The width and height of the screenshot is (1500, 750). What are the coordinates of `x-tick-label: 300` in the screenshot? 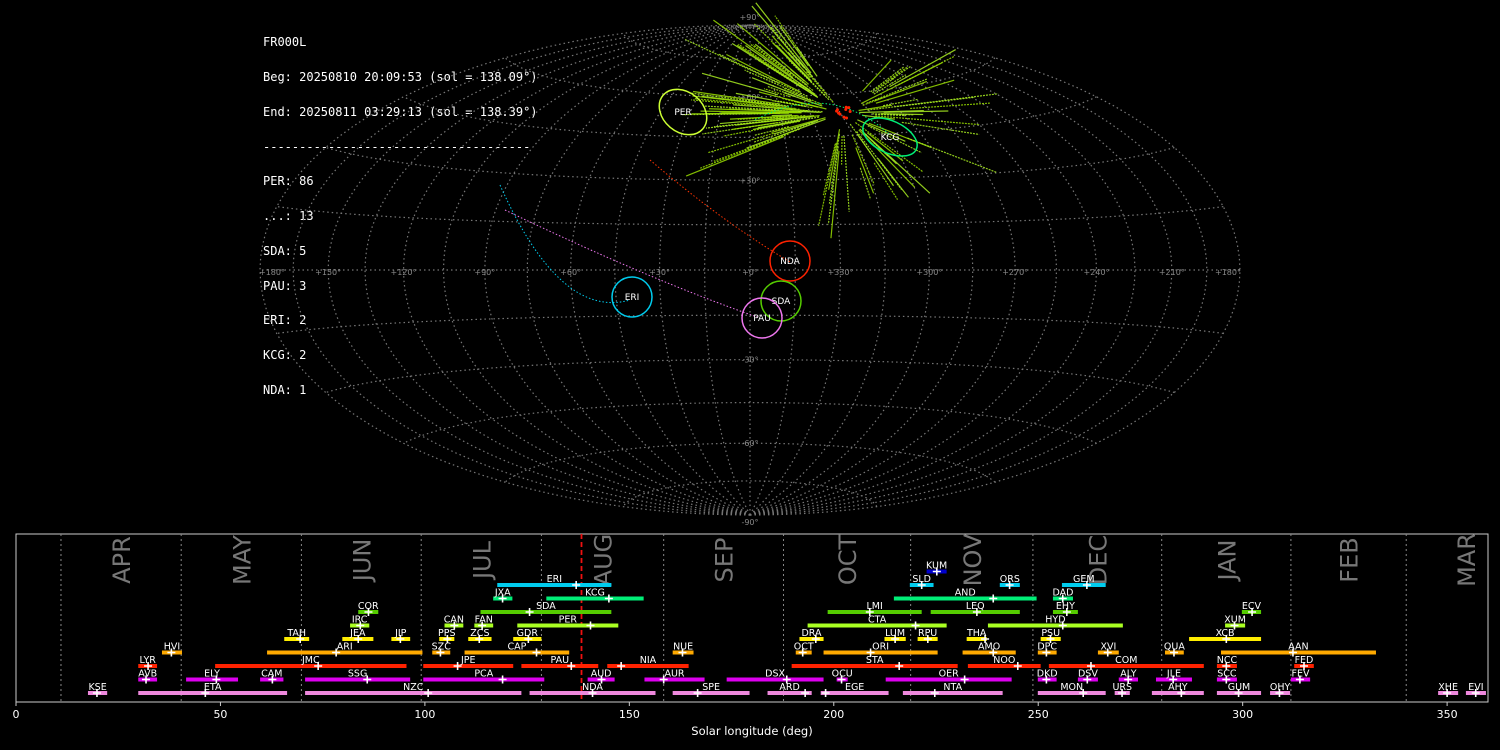 It's located at (1242, 714).